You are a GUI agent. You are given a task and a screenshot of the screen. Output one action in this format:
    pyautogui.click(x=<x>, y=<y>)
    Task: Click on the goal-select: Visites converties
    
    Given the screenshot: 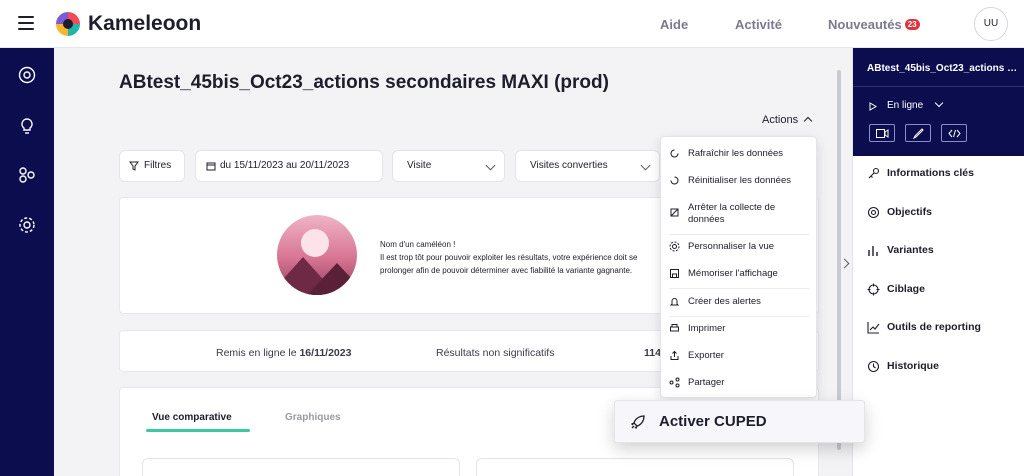 What is the action you would take?
    pyautogui.click(x=587, y=166)
    